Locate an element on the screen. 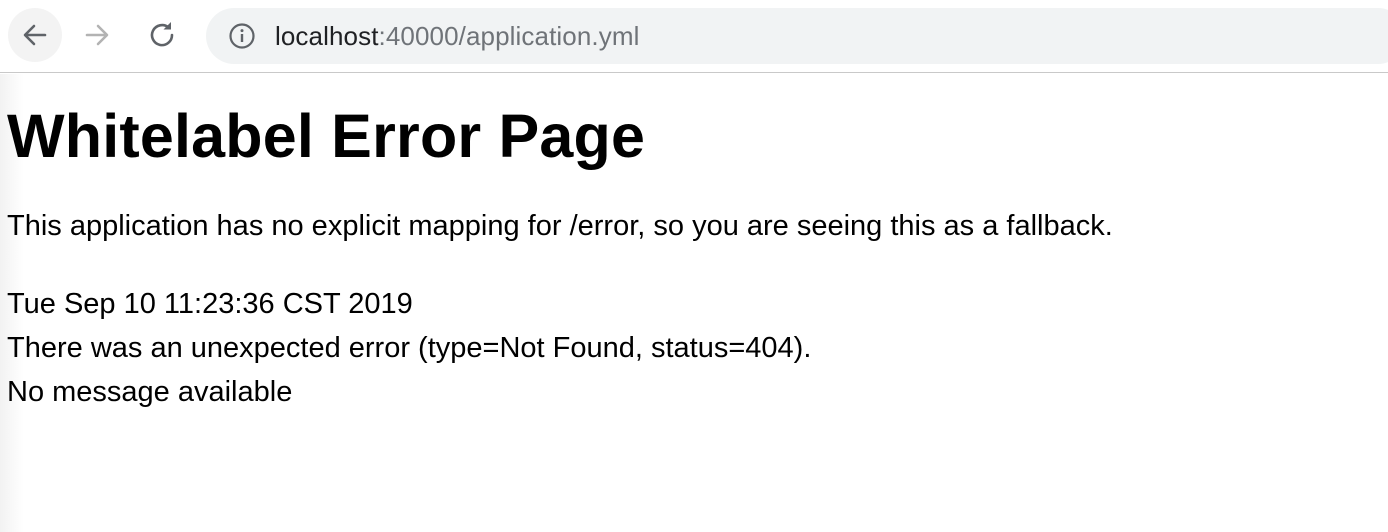 Image resolution: width=1388 pixels, height=532 pixels. address-url: localhost:40000/application.yml is located at coordinates (457, 36).